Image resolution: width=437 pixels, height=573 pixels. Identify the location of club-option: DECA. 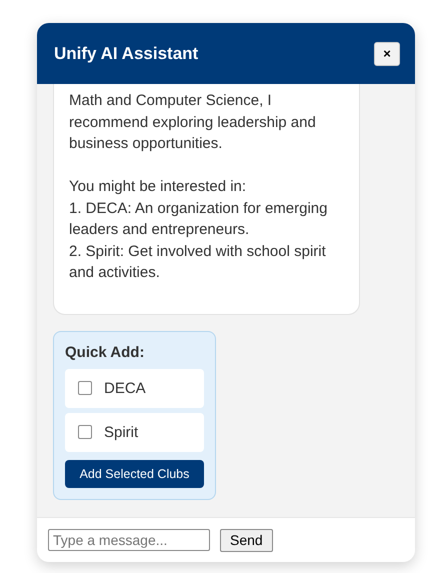
(134, 388).